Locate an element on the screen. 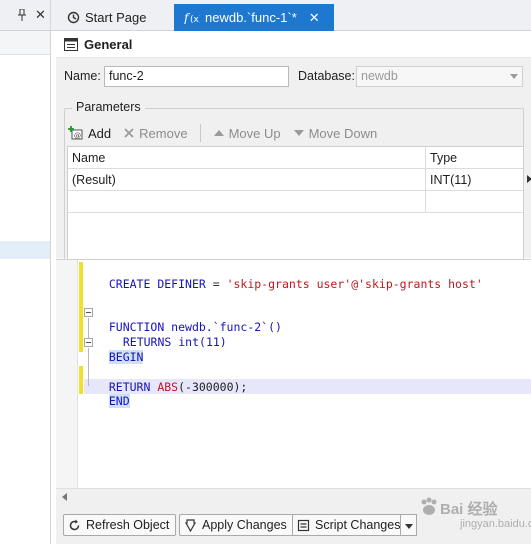 Image resolution: width=531 pixels, height=544 pixels. function-icon: f (x) is located at coordinates (192, 17).